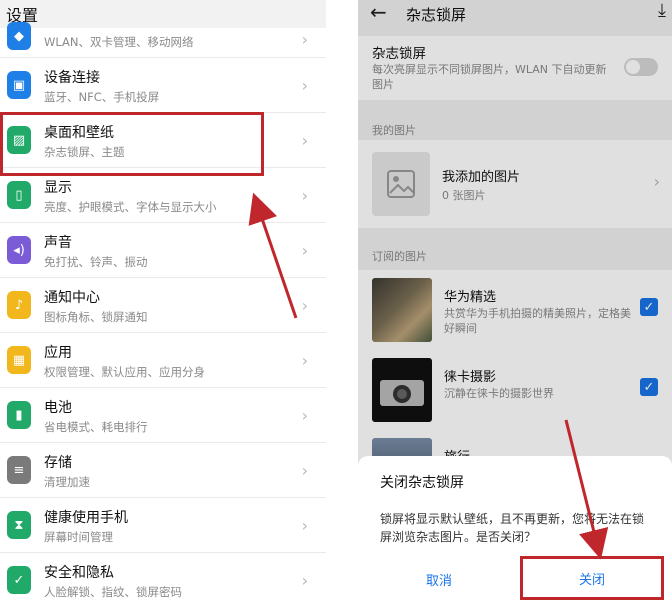 This screenshot has height=601, width=672. Describe the element at coordinates (19, 36) in the screenshot. I see `network-icon: ◆` at that location.